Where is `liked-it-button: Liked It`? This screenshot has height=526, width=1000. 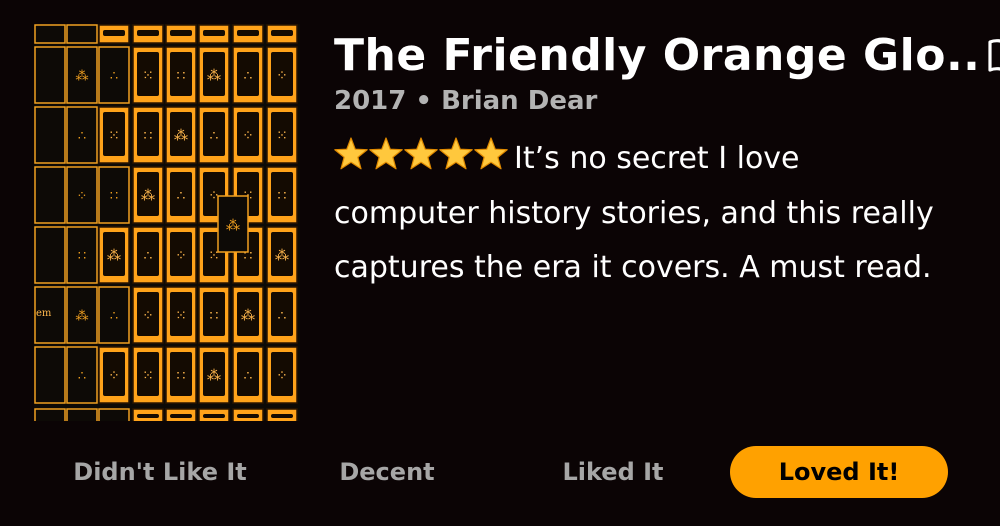 liked-it-button: Liked It is located at coordinates (613, 472).